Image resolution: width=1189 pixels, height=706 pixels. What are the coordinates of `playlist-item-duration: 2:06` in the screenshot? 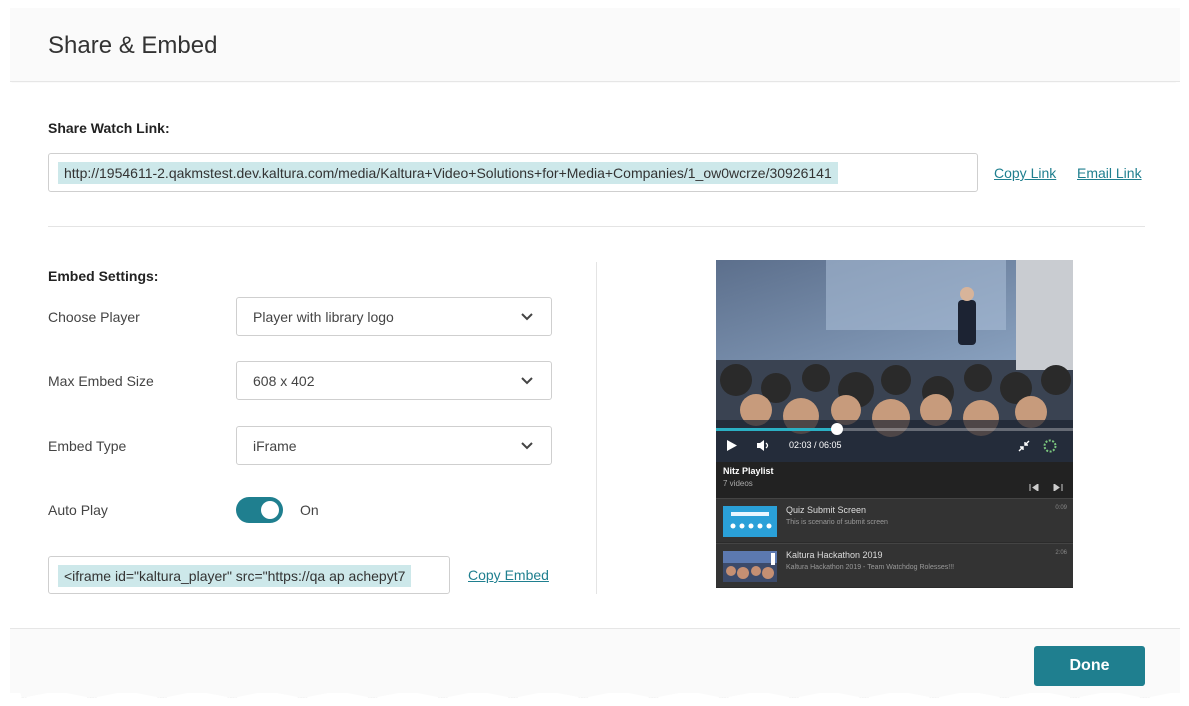 It's located at (1061, 553).